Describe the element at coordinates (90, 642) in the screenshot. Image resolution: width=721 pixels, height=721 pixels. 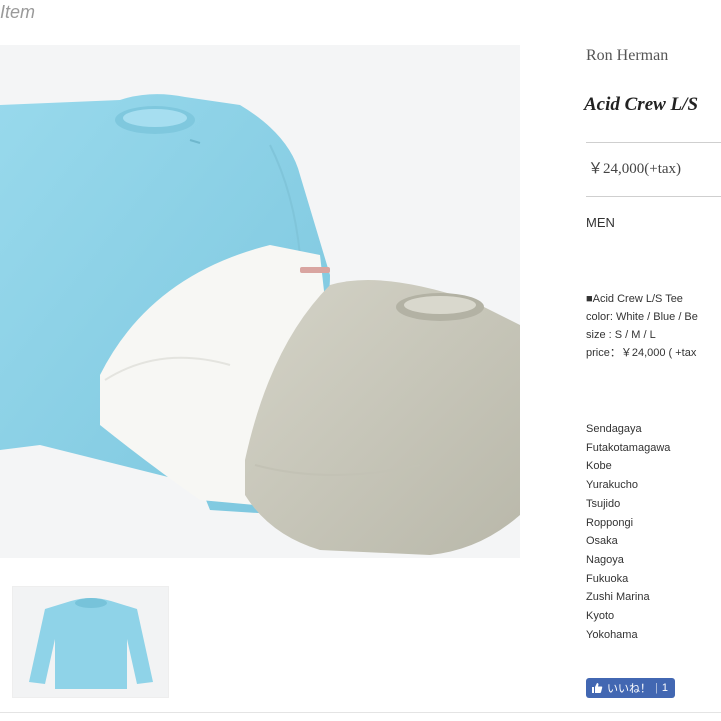
I see `product-thumbnail` at that location.